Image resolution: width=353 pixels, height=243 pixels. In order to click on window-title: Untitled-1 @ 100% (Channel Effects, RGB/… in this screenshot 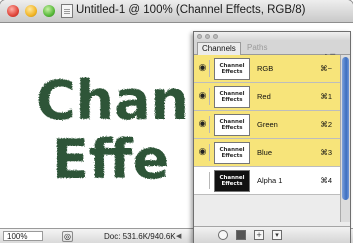, I will do `click(191, 10)`.